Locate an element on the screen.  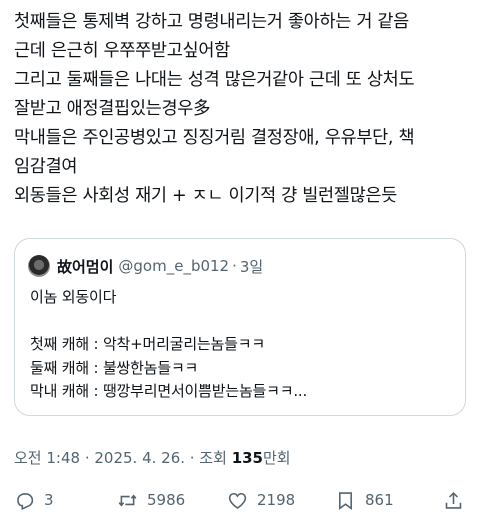
view-count: 135 is located at coordinates (247, 458).